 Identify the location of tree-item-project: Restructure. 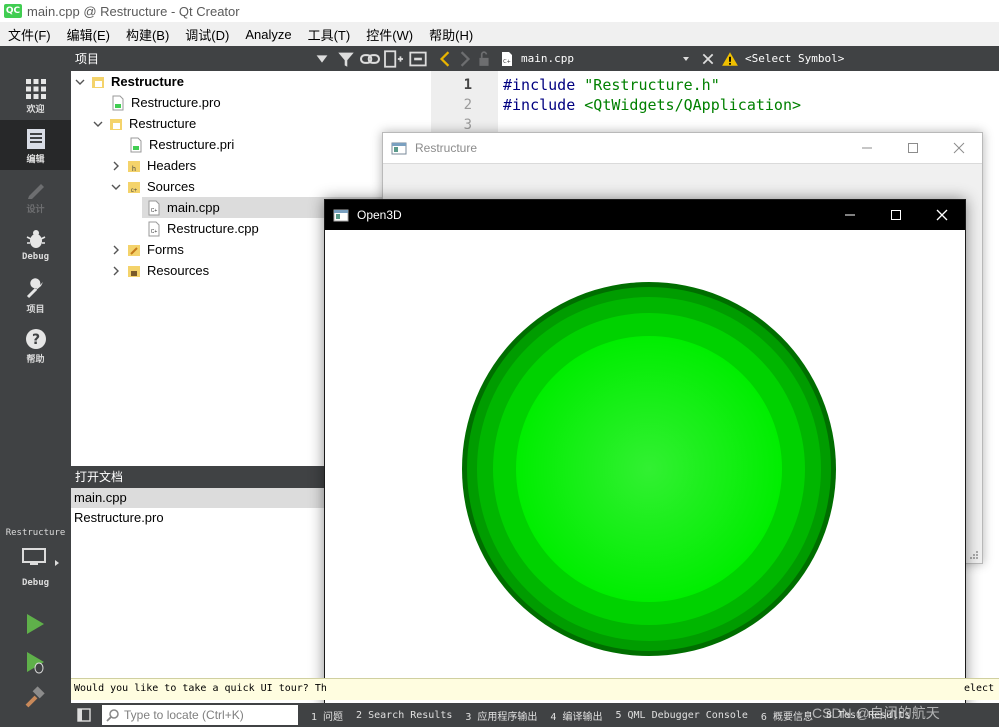
(129, 81).